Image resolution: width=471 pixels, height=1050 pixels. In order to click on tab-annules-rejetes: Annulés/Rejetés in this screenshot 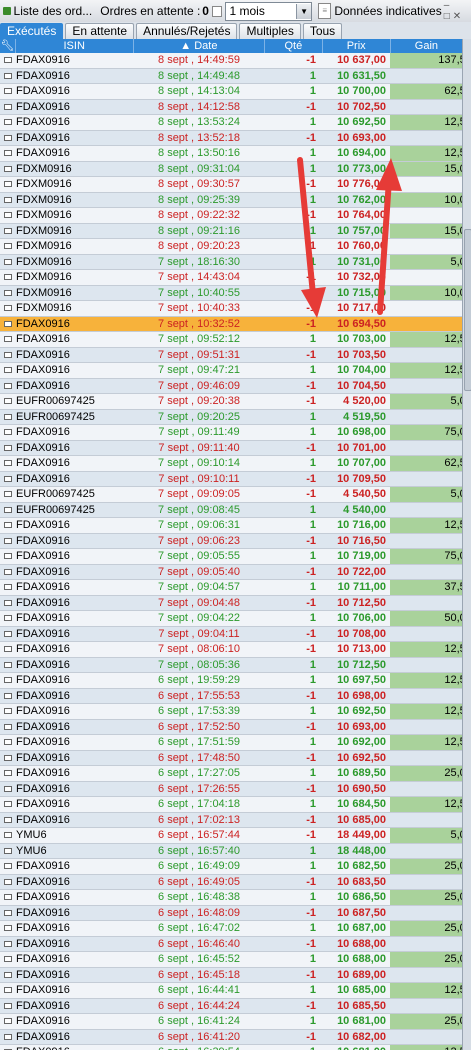, I will do `click(187, 31)`.